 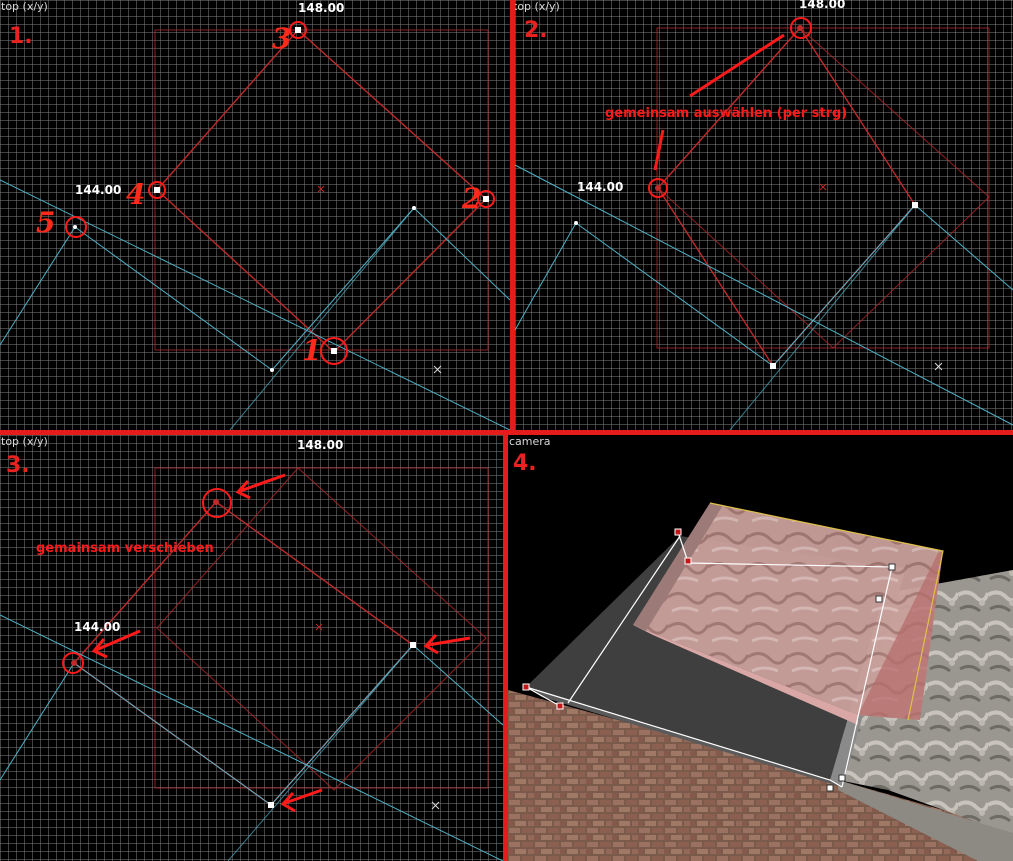 What do you see at coordinates (472, 198) in the screenshot?
I see `handwritten-2: 2` at bounding box center [472, 198].